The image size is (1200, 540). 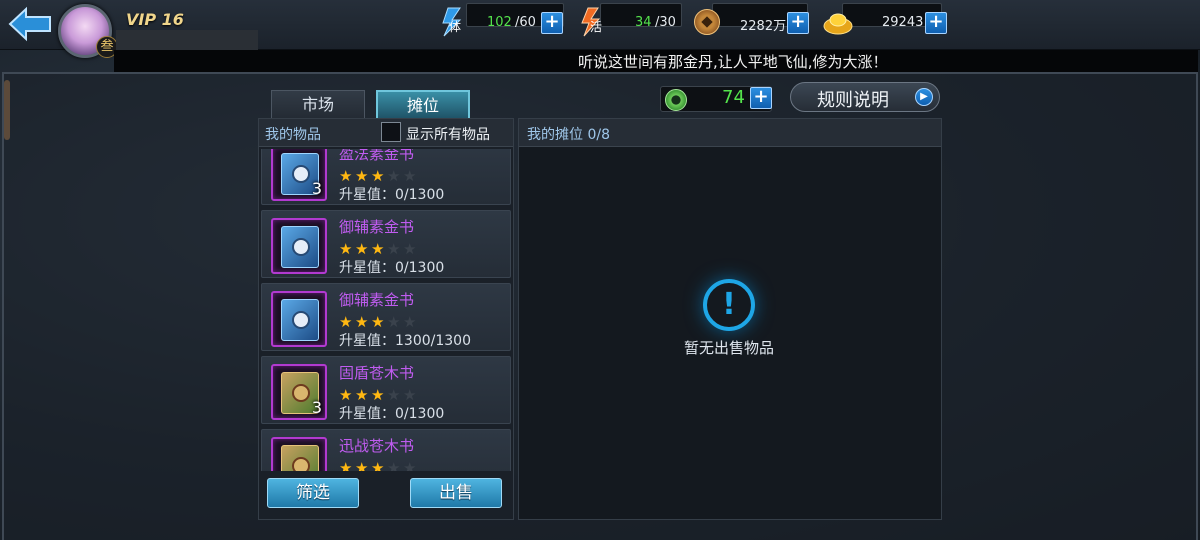 I want to click on add-gold-button: +, so click(x=936, y=23).